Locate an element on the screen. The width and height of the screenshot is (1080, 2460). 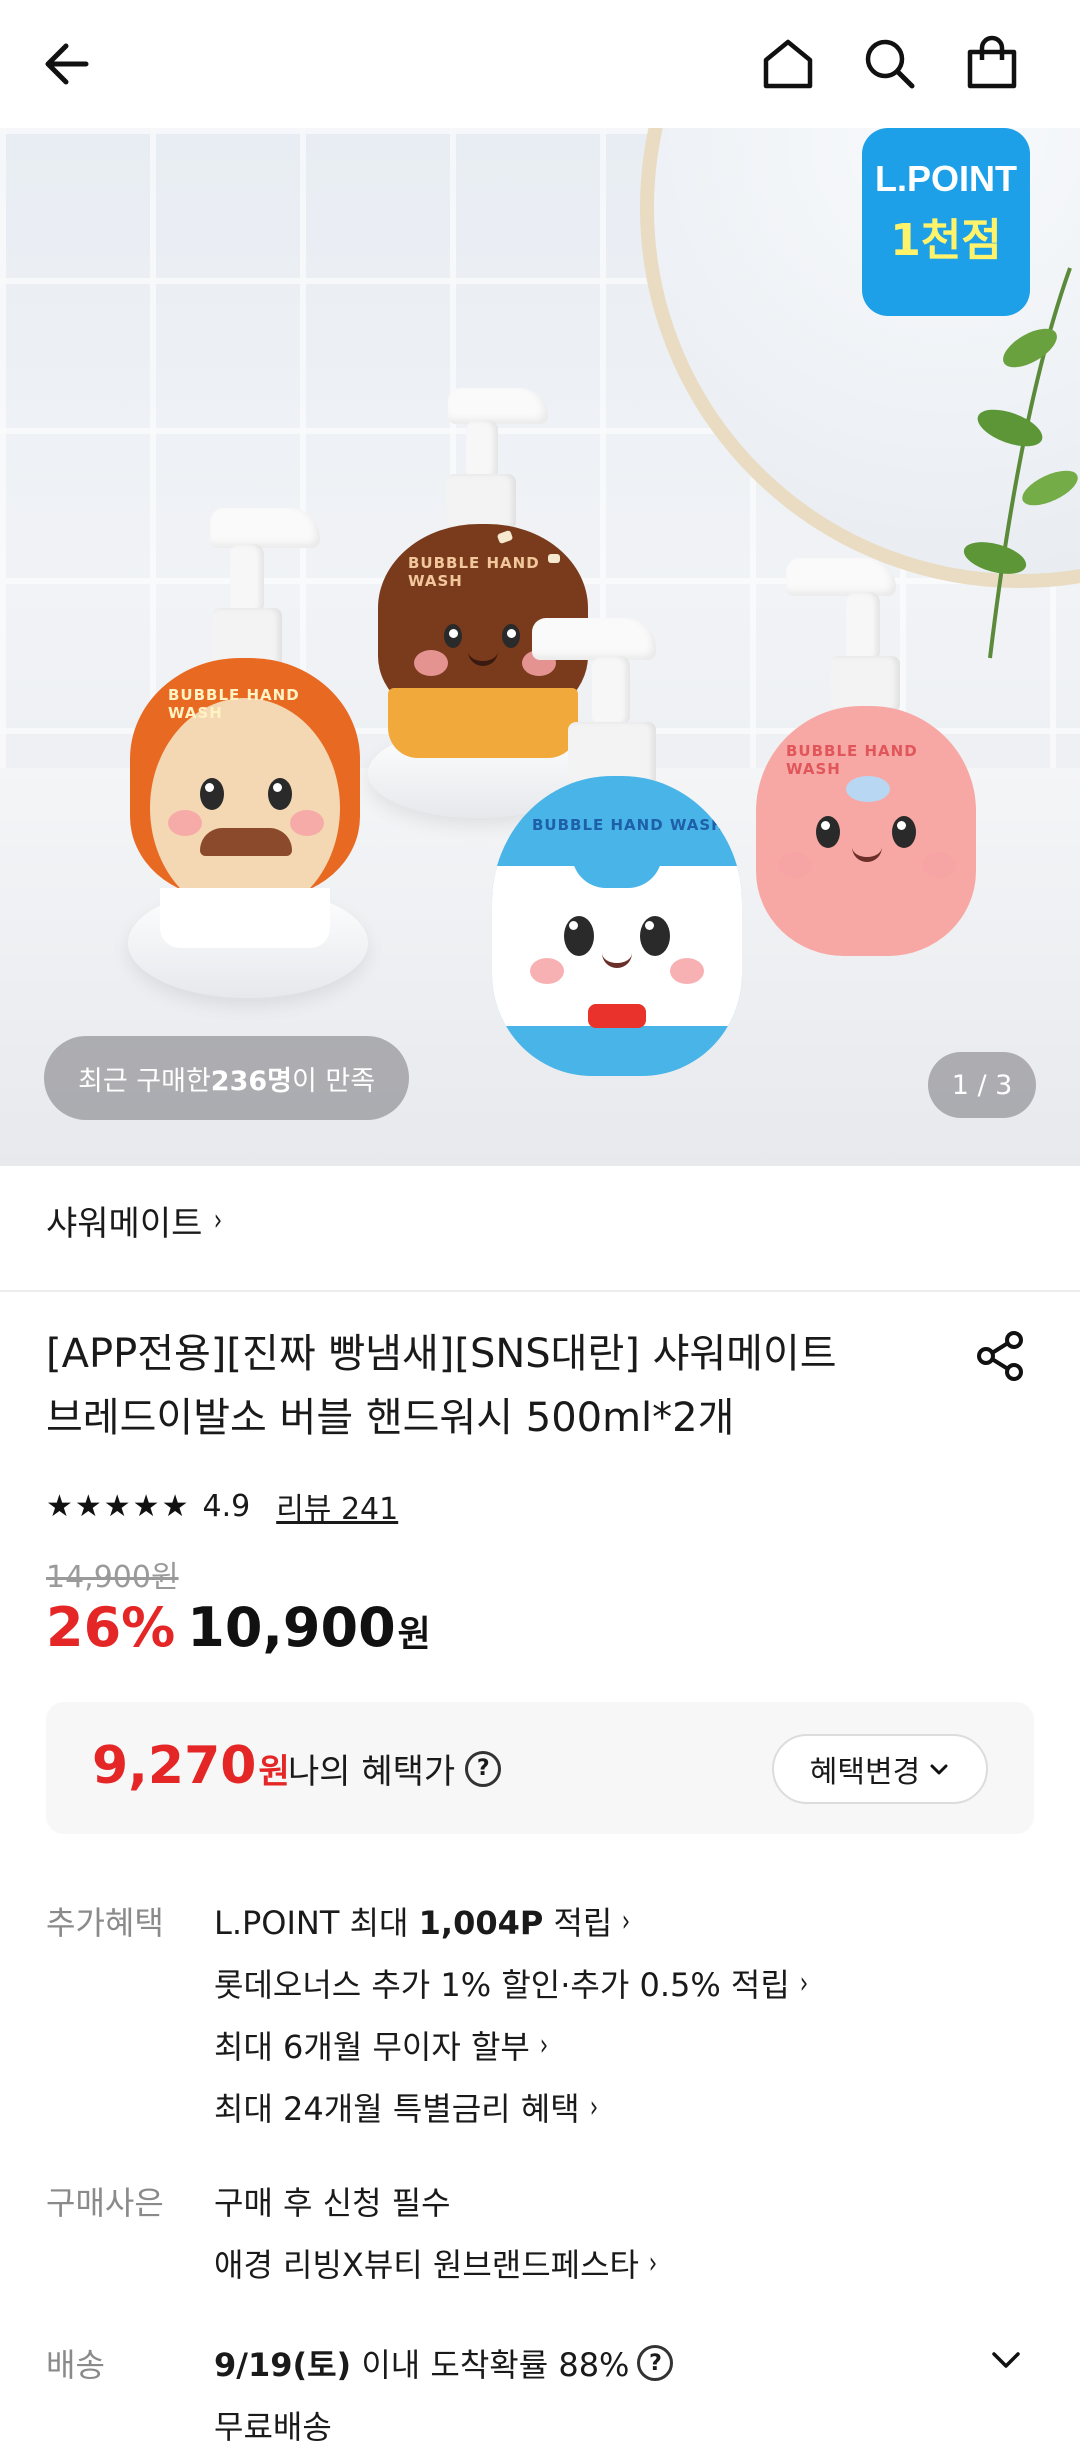
product-title-line1: [APP전용][진짜 빵냄새][SNS대란] 샤워메이트 is located at coordinates (441, 1354).